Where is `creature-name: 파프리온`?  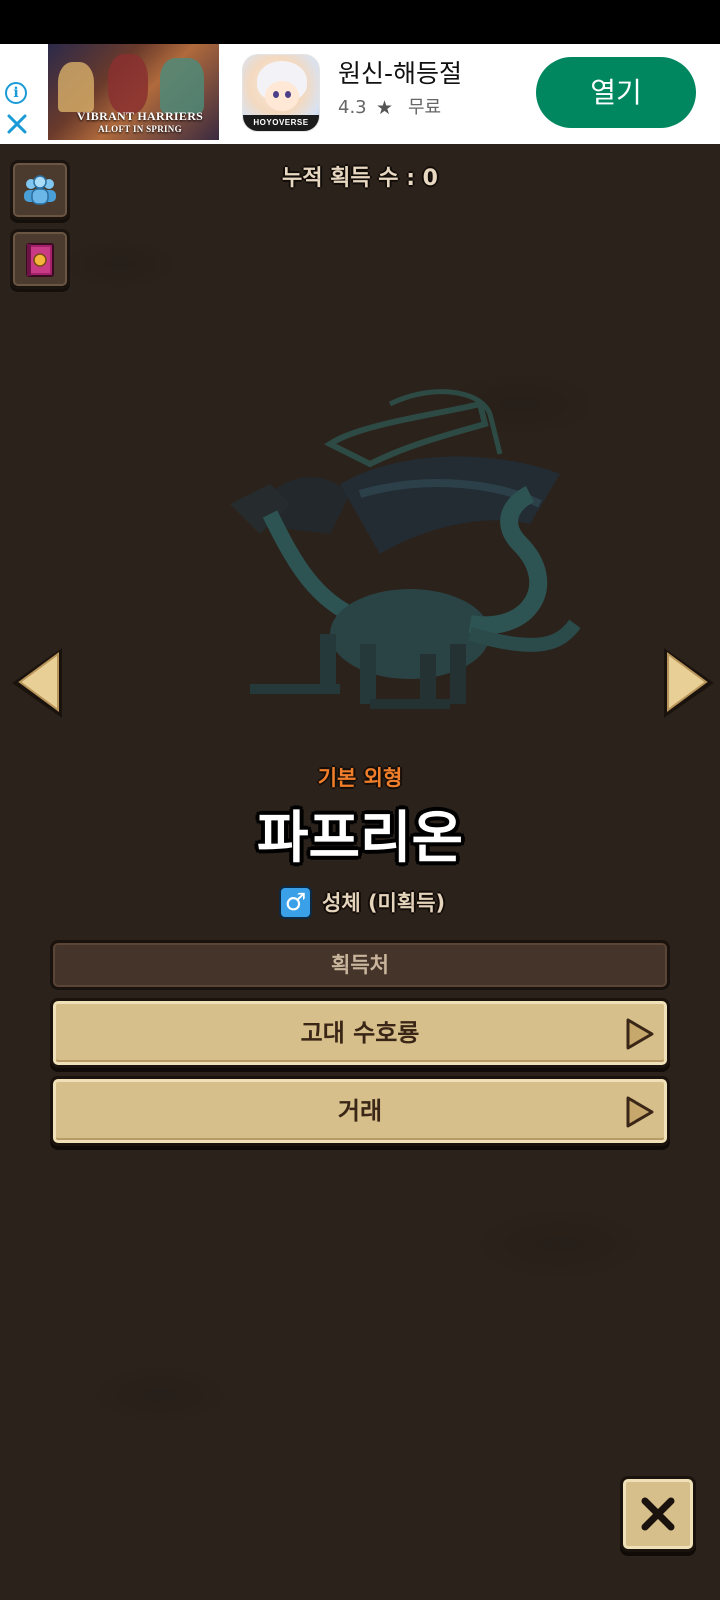 creature-name: 파프리온 is located at coordinates (360, 838).